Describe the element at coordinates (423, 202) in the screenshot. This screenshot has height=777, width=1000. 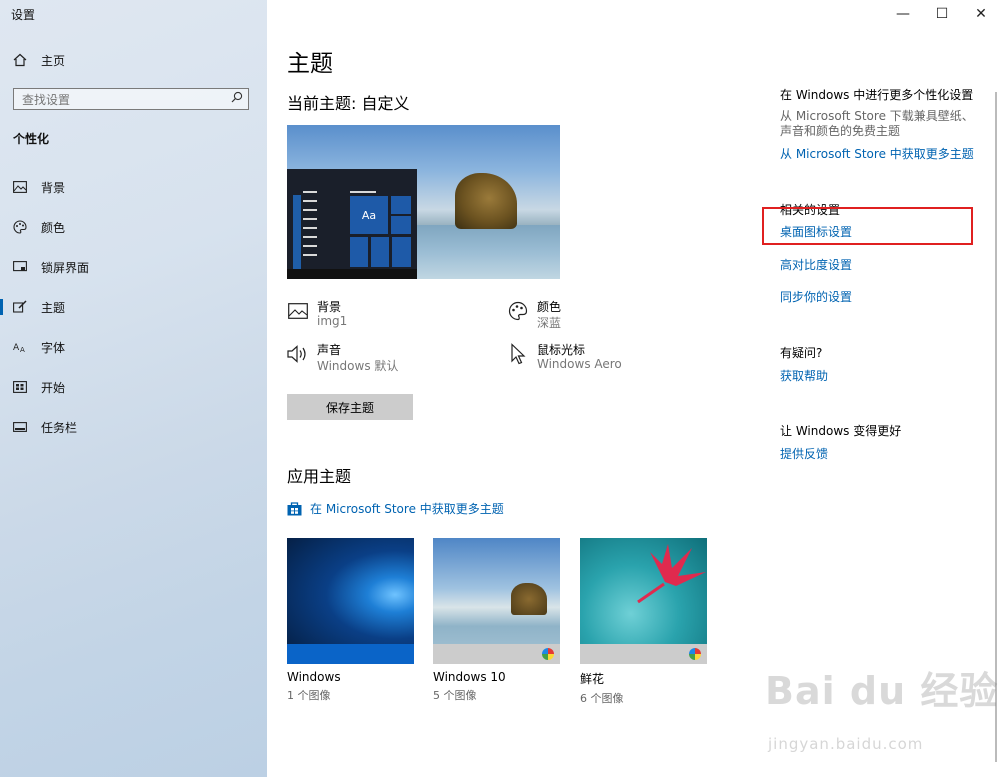
I see `theme-preview: Aa` at that location.